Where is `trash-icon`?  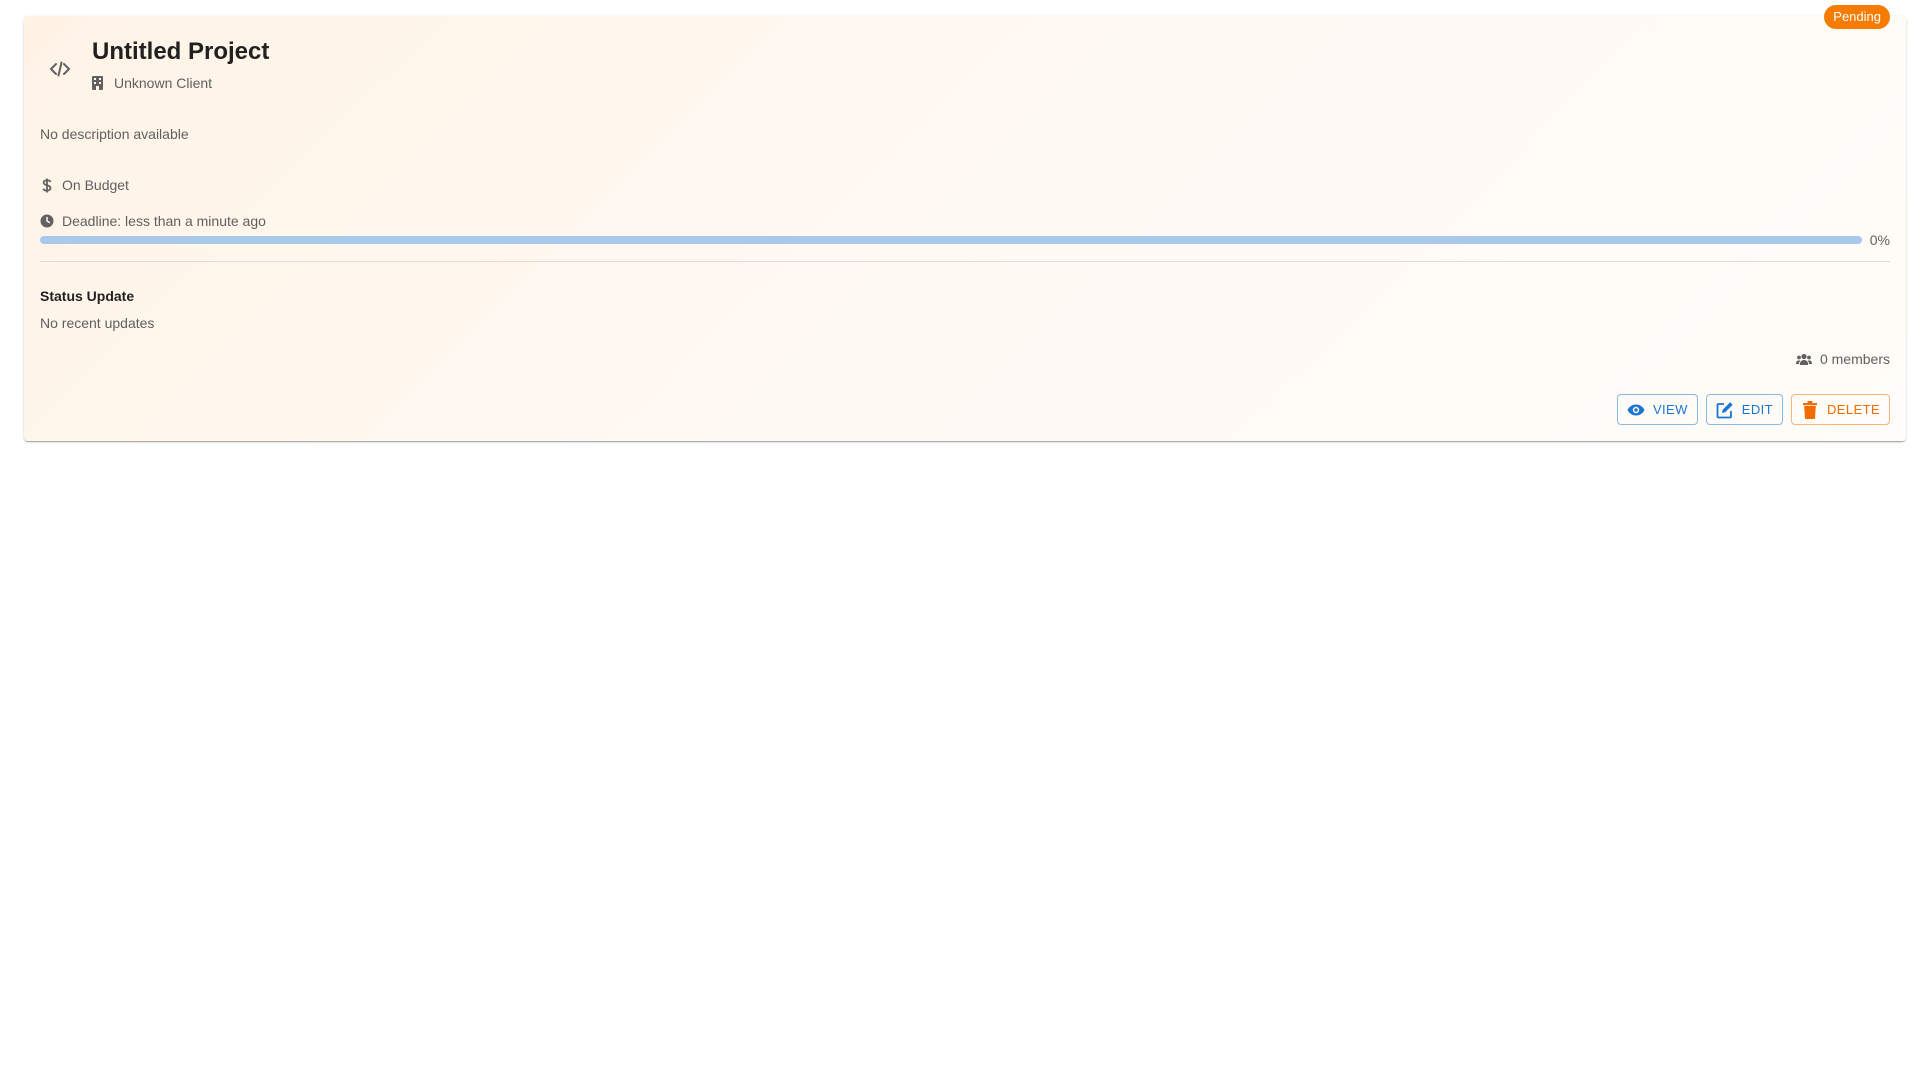
trash-icon is located at coordinates (1810, 409).